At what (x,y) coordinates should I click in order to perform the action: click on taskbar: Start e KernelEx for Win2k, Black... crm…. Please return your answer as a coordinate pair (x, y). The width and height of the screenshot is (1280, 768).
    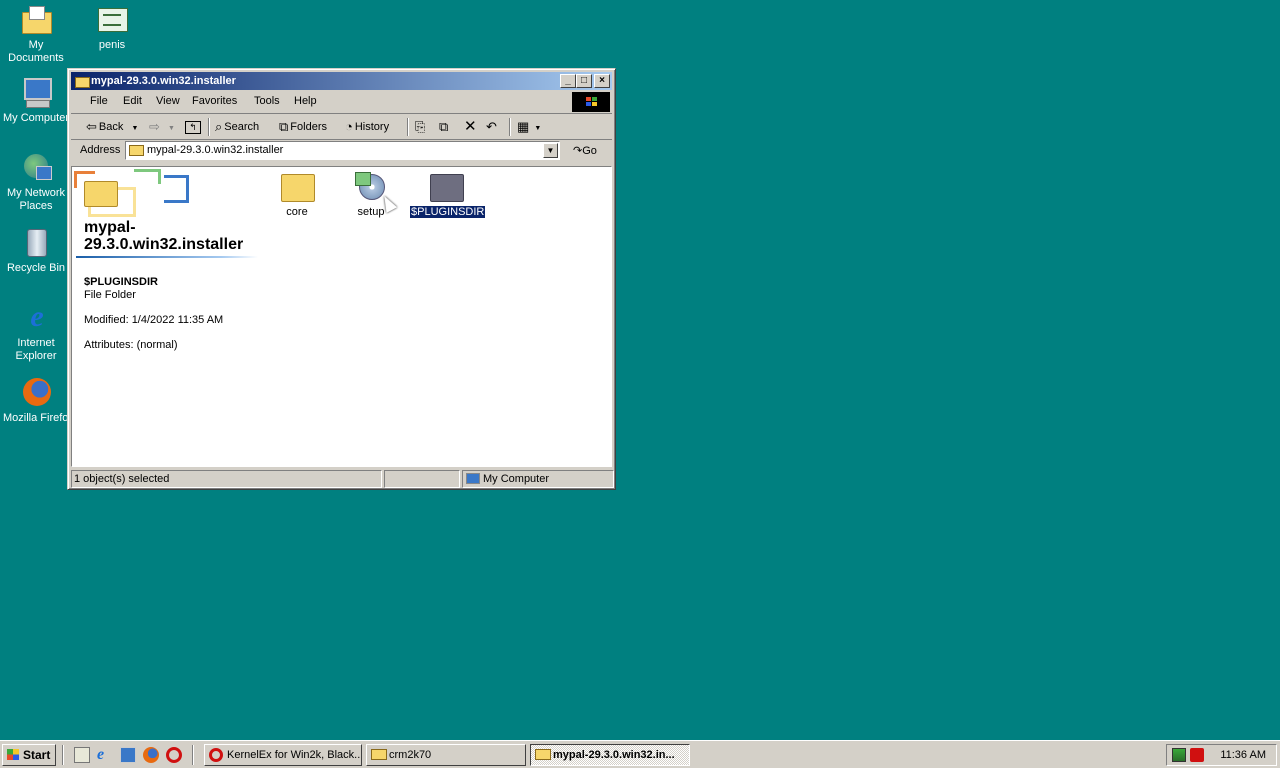
    Looking at the image, I should click on (640, 754).